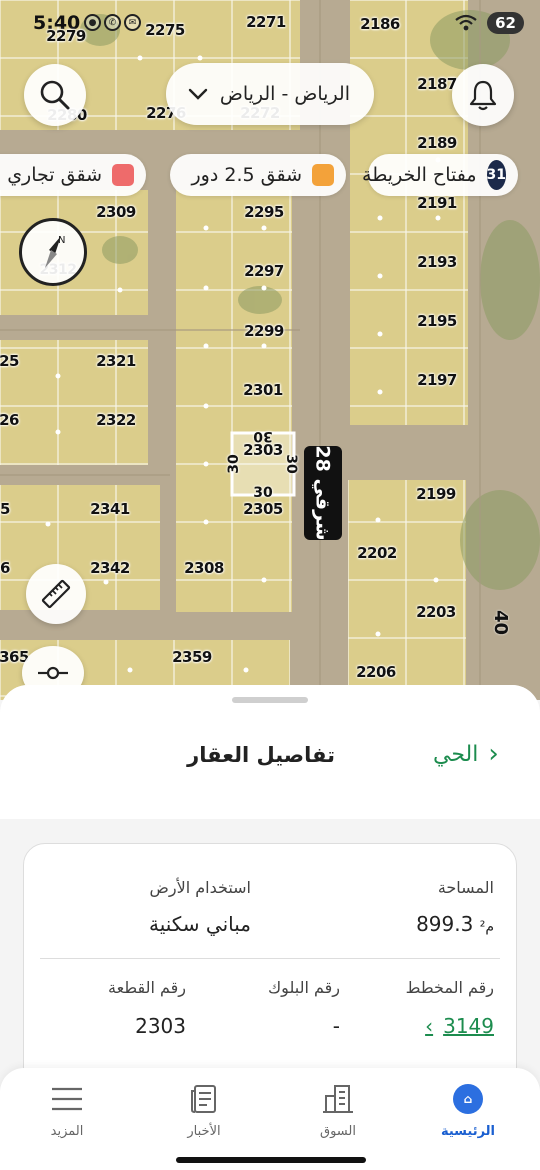  Describe the element at coordinates (493, 754) in the screenshot. I see `chevron-right-icon: ›` at that location.